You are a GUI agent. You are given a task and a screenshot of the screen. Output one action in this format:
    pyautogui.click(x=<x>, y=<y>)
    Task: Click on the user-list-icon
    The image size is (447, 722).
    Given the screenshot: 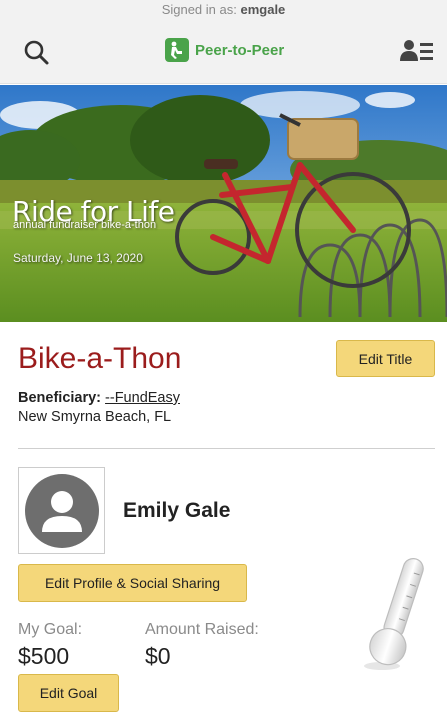 What is the action you would take?
    pyautogui.click(x=417, y=51)
    